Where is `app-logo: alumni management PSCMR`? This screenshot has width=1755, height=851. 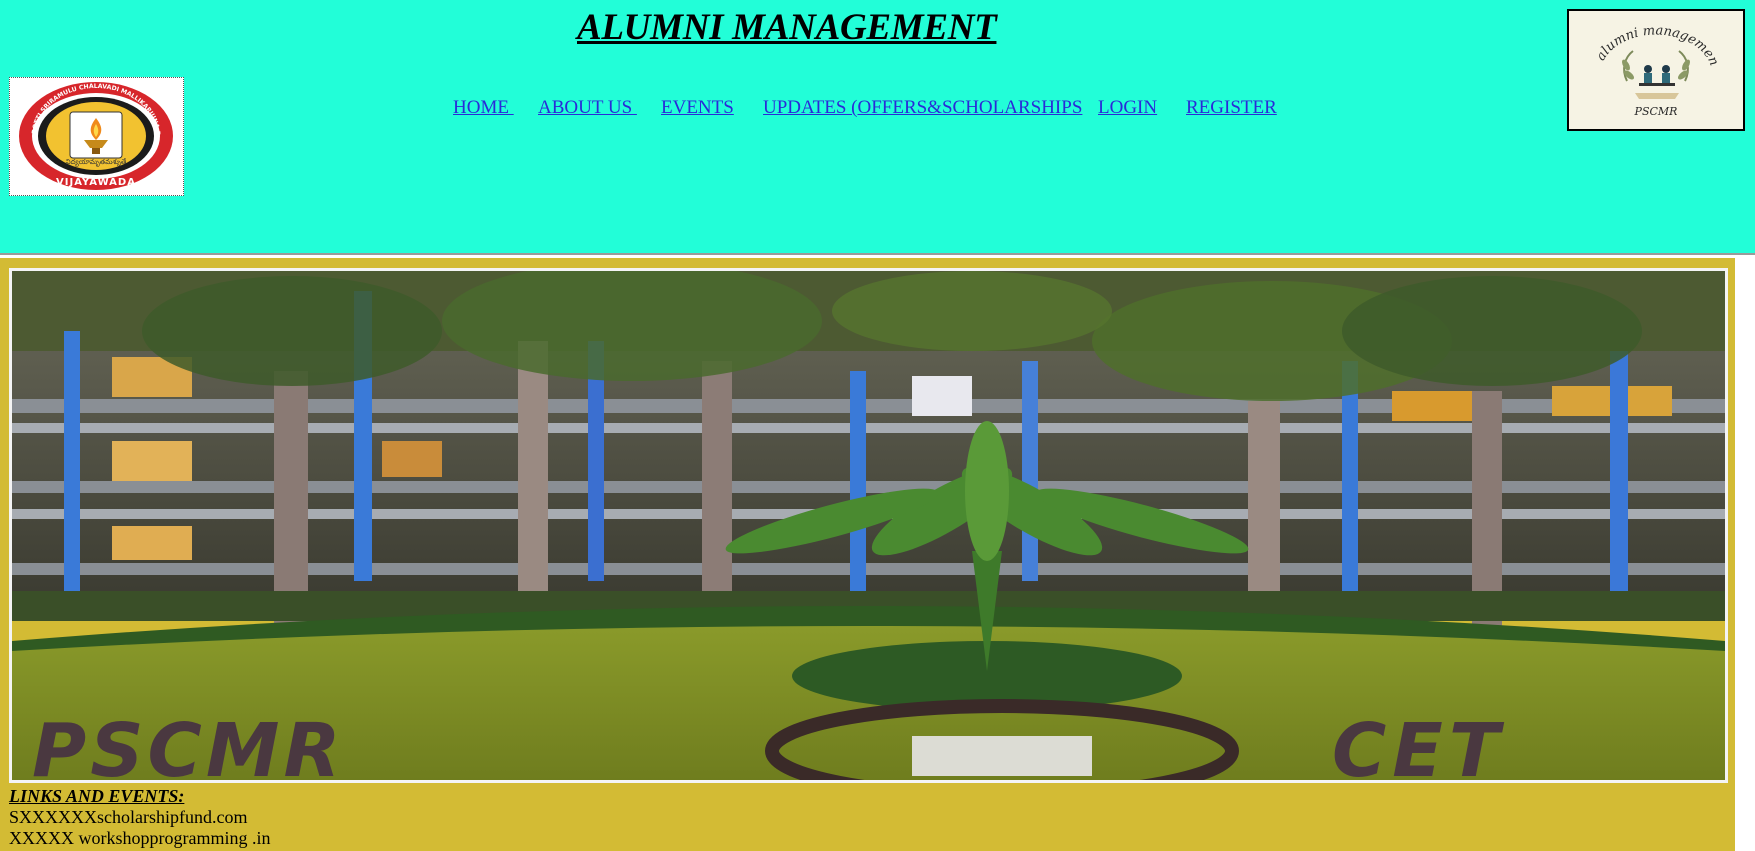 app-logo: alumni management PSCMR is located at coordinates (1655, 65).